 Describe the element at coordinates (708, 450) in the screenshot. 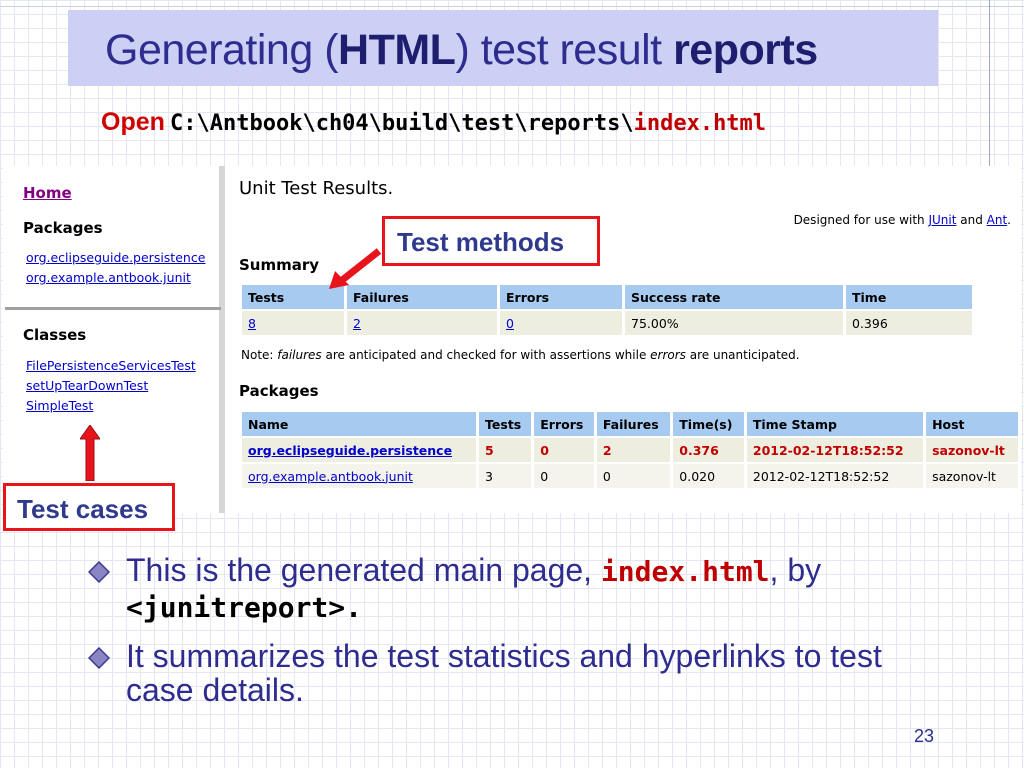

I see `package-time-cell: 0.376` at that location.